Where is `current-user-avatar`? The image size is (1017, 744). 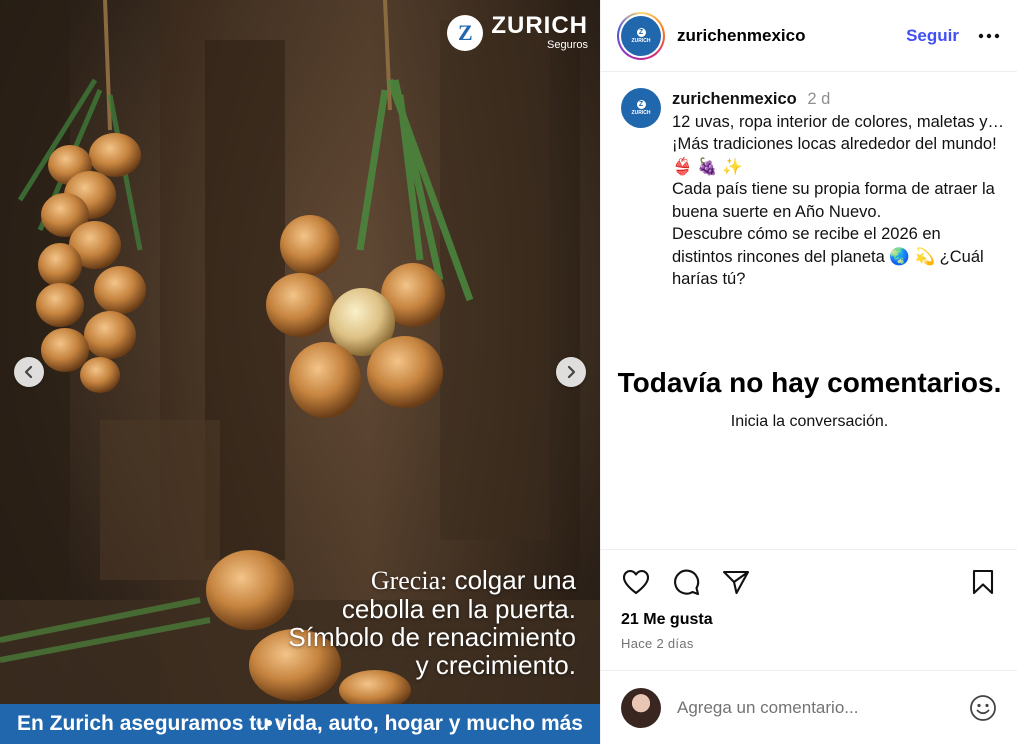 current-user-avatar is located at coordinates (641, 707).